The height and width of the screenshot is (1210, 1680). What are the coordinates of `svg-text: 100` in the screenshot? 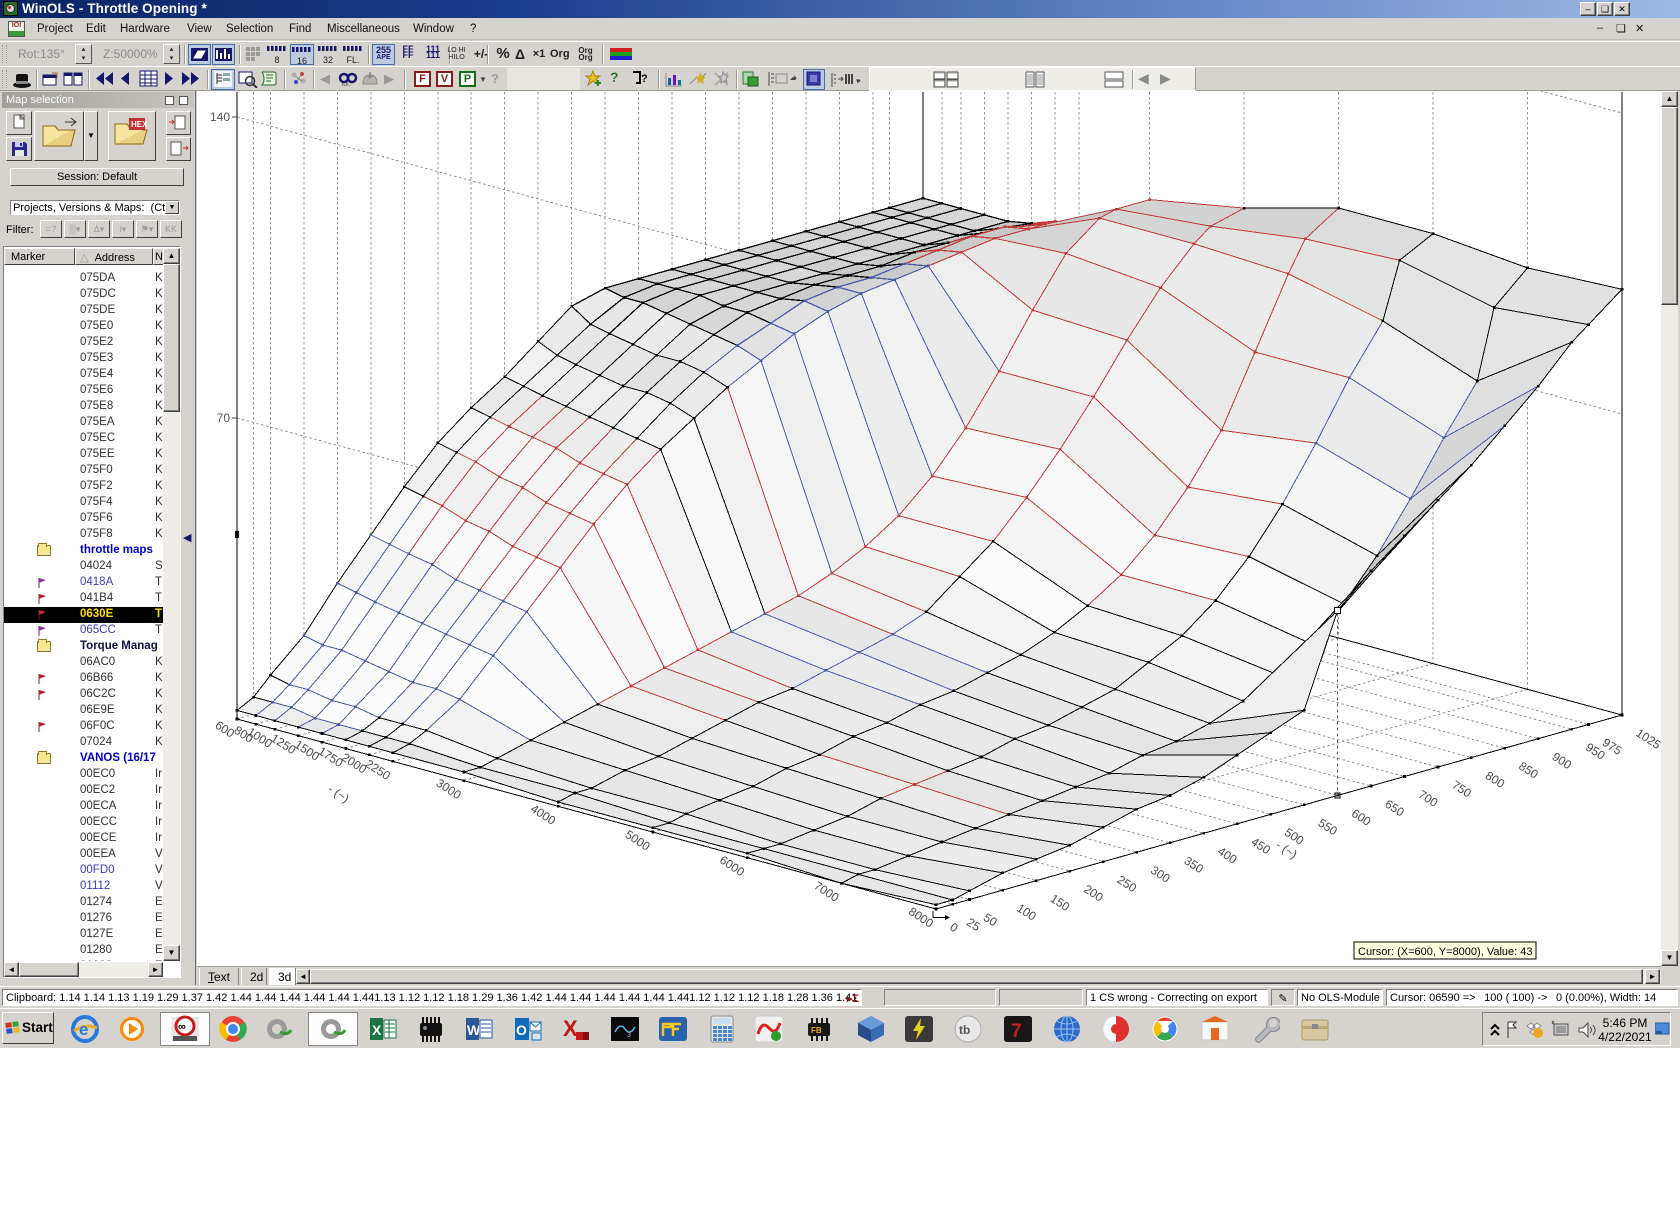 It's located at (1026, 912).